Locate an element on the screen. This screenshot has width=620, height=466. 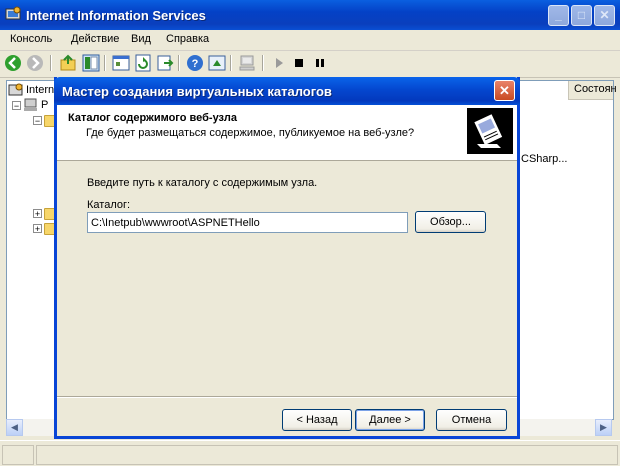
back-icon is located at coordinates (13, 63).